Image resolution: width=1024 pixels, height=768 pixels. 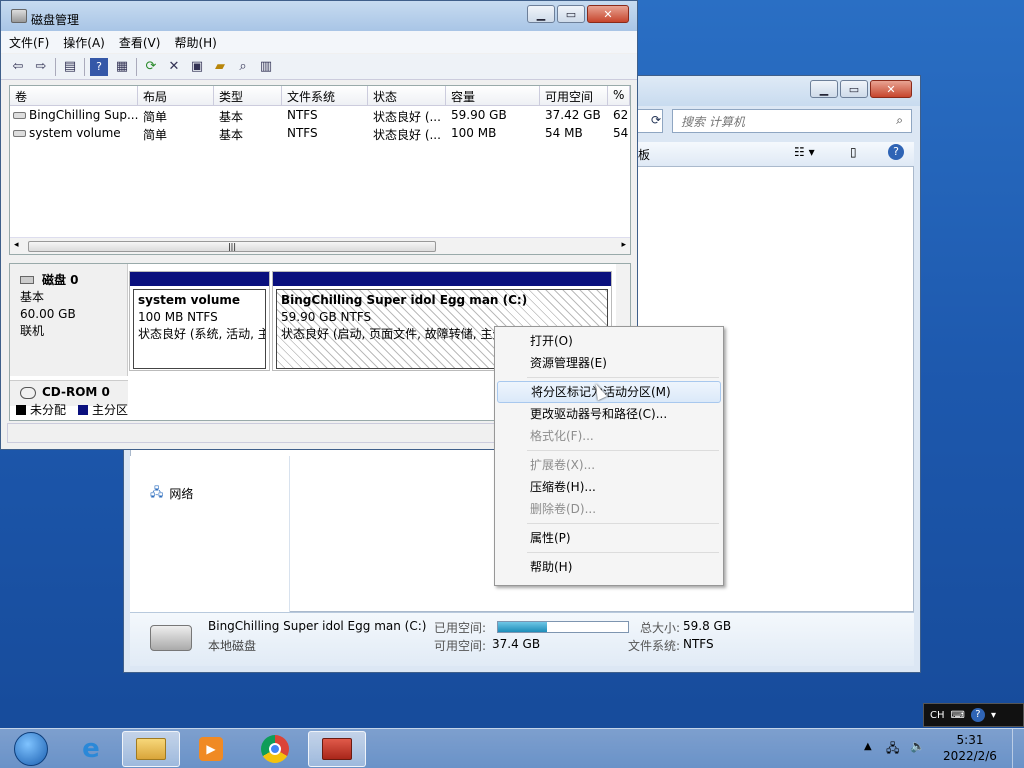 What do you see at coordinates (891, 89) in the screenshot?
I see `close-button: ✕` at bounding box center [891, 89].